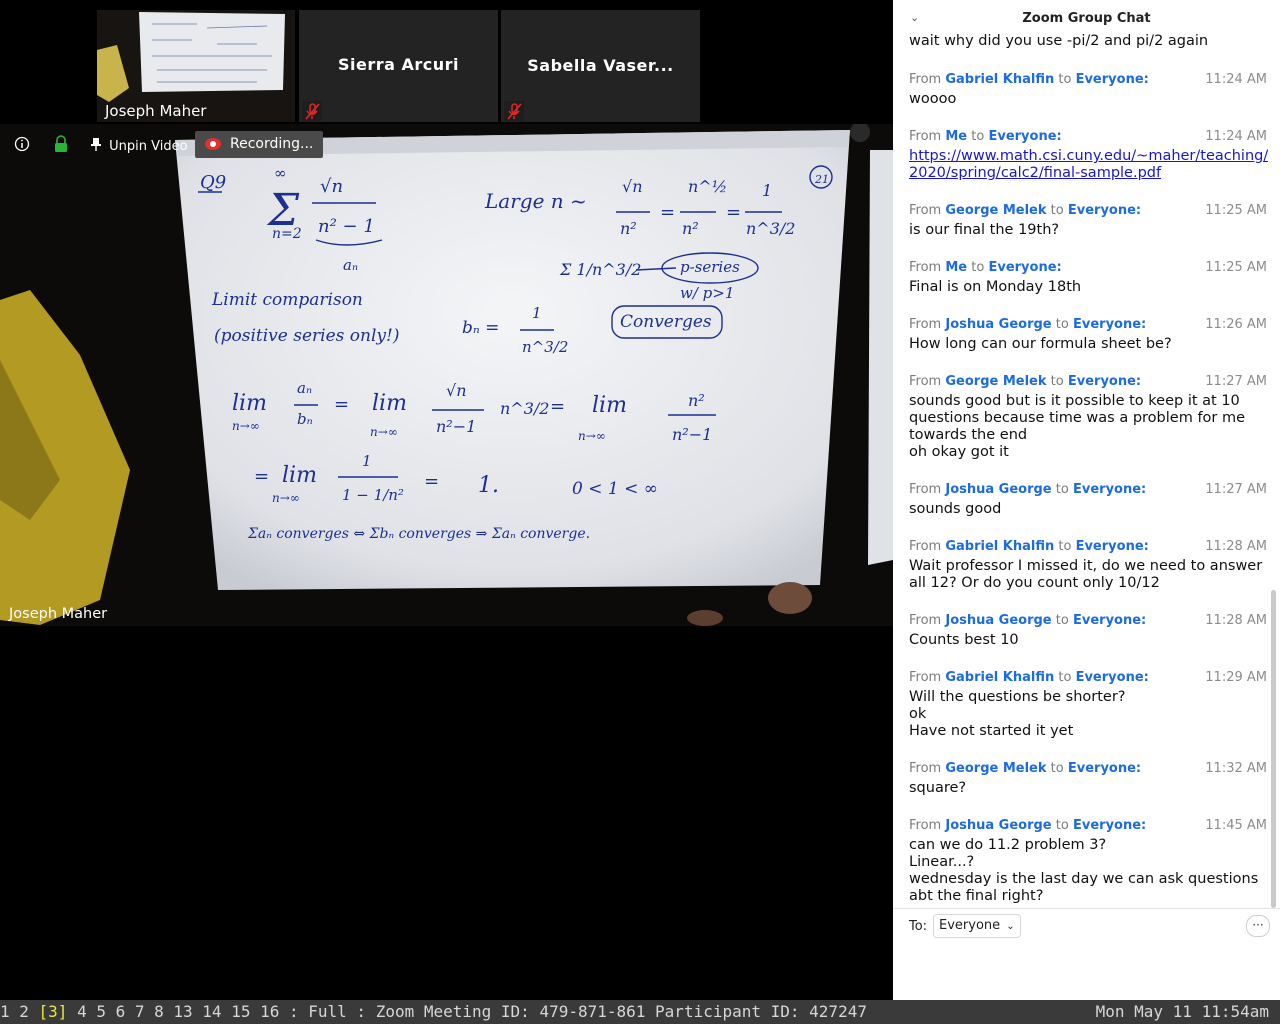  Describe the element at coordinates (707, 186) in the screenshot. I see `wb-frac2-num: n^½` at that location.